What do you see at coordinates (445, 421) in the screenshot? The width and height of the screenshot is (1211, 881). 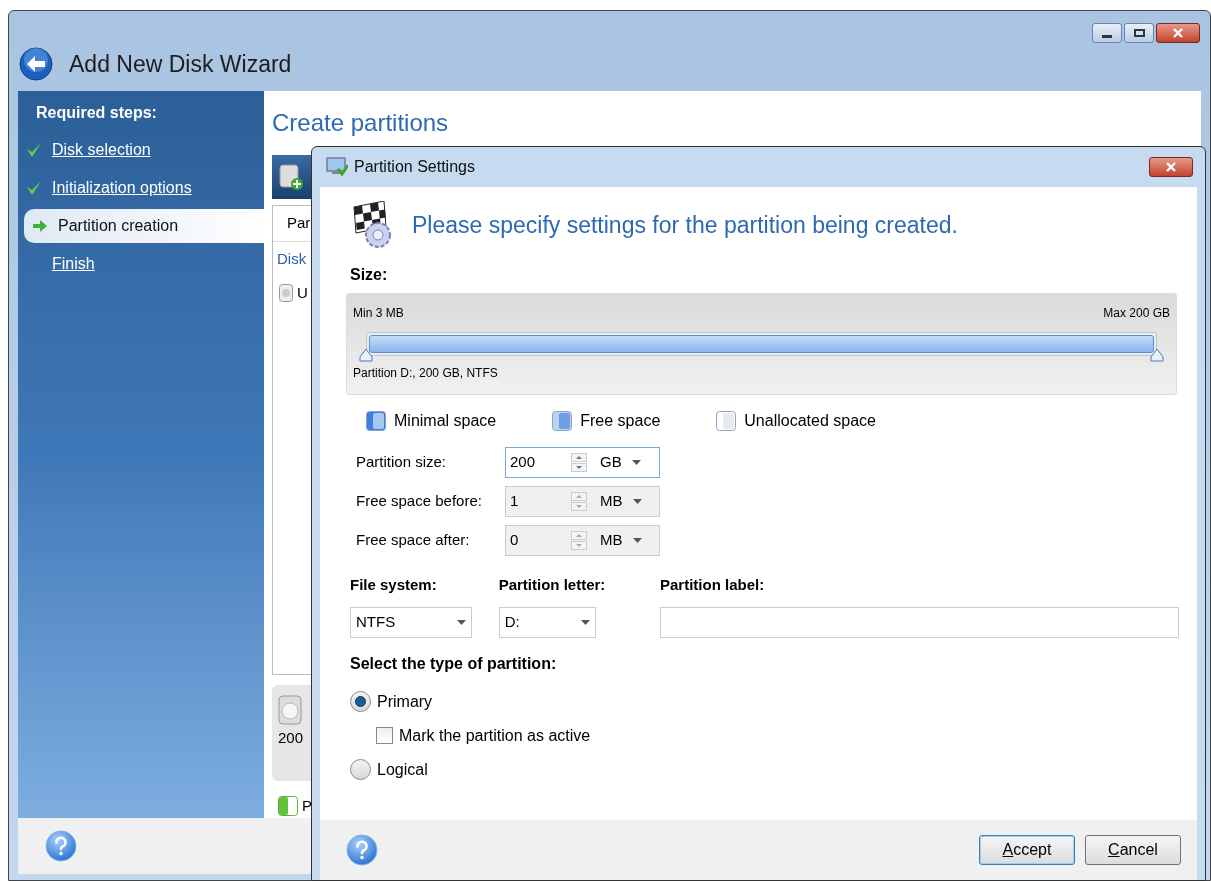 I see `legend-label: Minimal space` at bounding box center [445, 421].